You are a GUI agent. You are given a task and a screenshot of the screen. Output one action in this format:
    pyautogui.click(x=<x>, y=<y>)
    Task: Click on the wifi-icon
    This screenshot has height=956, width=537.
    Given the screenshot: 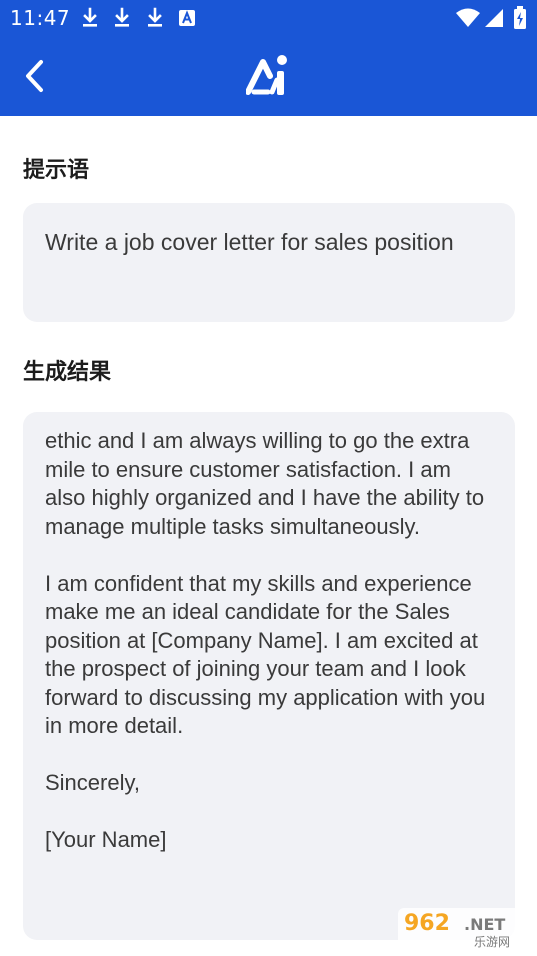 What is the action you would take?
    pyautogui.click(x=468, y=17)
    